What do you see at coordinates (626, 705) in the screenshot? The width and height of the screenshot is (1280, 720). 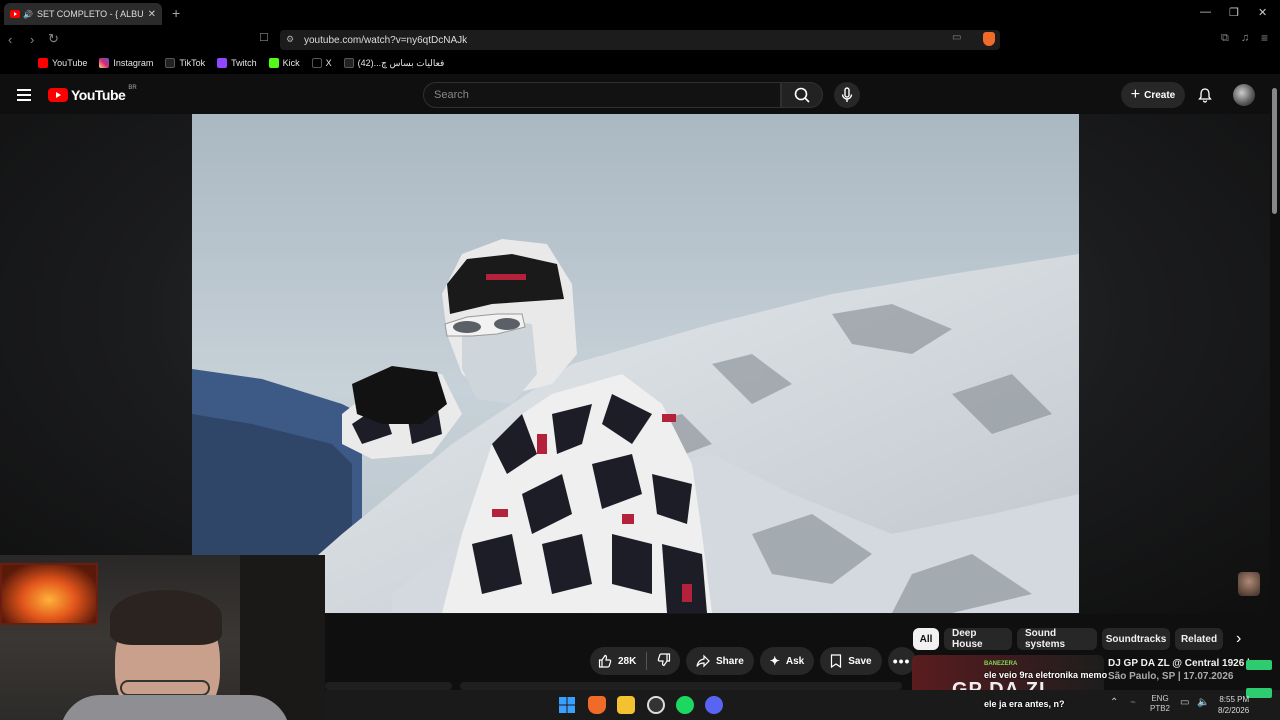 I see `file-explorer-icon` at bounding box center [626, 705].